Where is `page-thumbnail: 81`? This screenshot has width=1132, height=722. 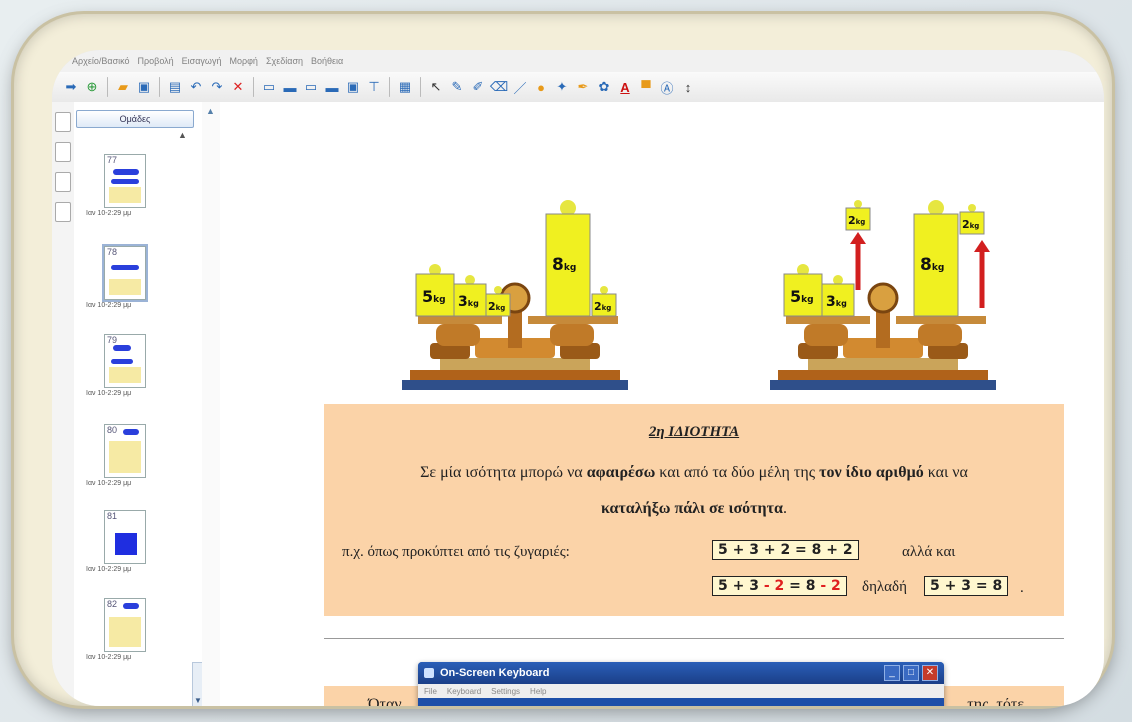 page-thumbnail: 81 is located at coordinates (125, 537).